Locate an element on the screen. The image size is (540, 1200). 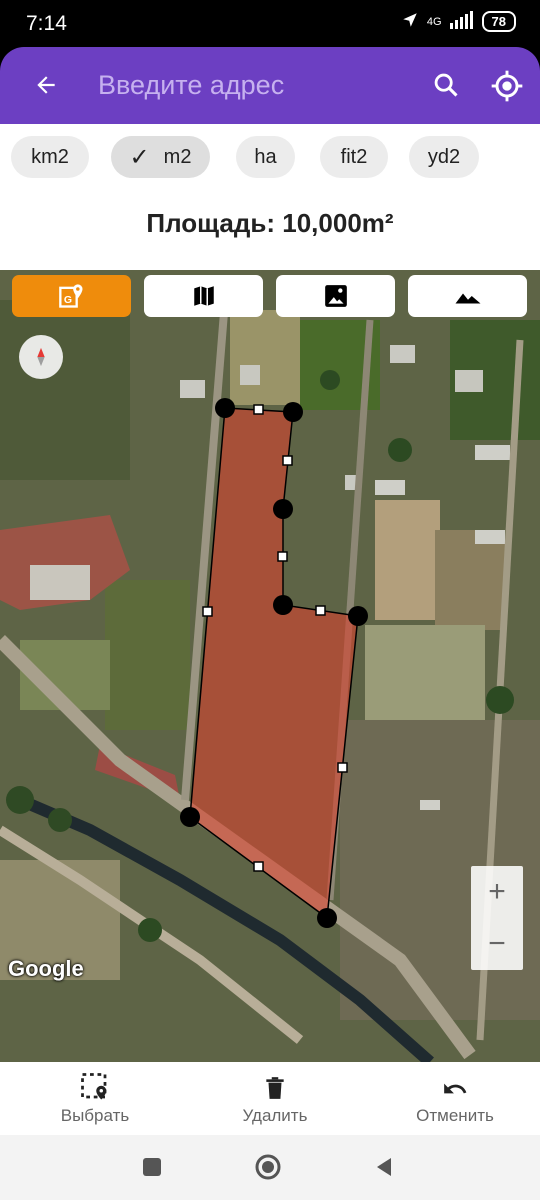
mountain-icon is located at coordinates (467, 298).